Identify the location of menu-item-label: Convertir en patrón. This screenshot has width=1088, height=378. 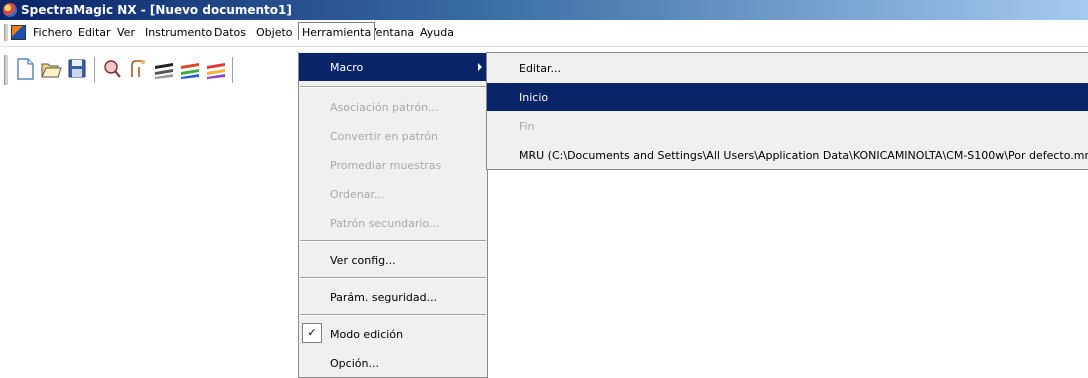
(384, 136).